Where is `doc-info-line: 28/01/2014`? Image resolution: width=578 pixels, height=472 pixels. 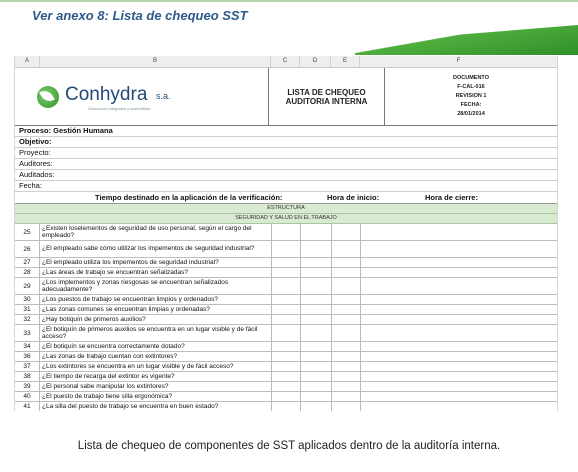
doc-info-line: 28/01/2014 is located at coordinates (471, 114).